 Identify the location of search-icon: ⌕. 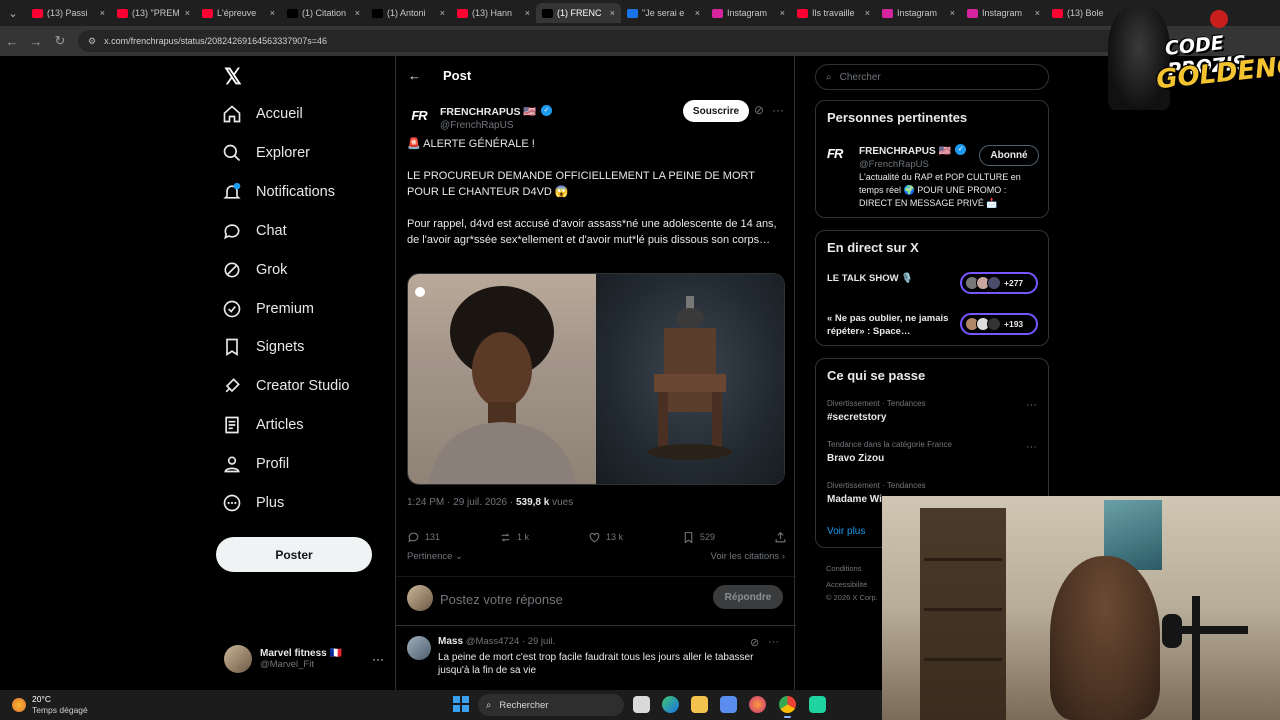
(489, 705).